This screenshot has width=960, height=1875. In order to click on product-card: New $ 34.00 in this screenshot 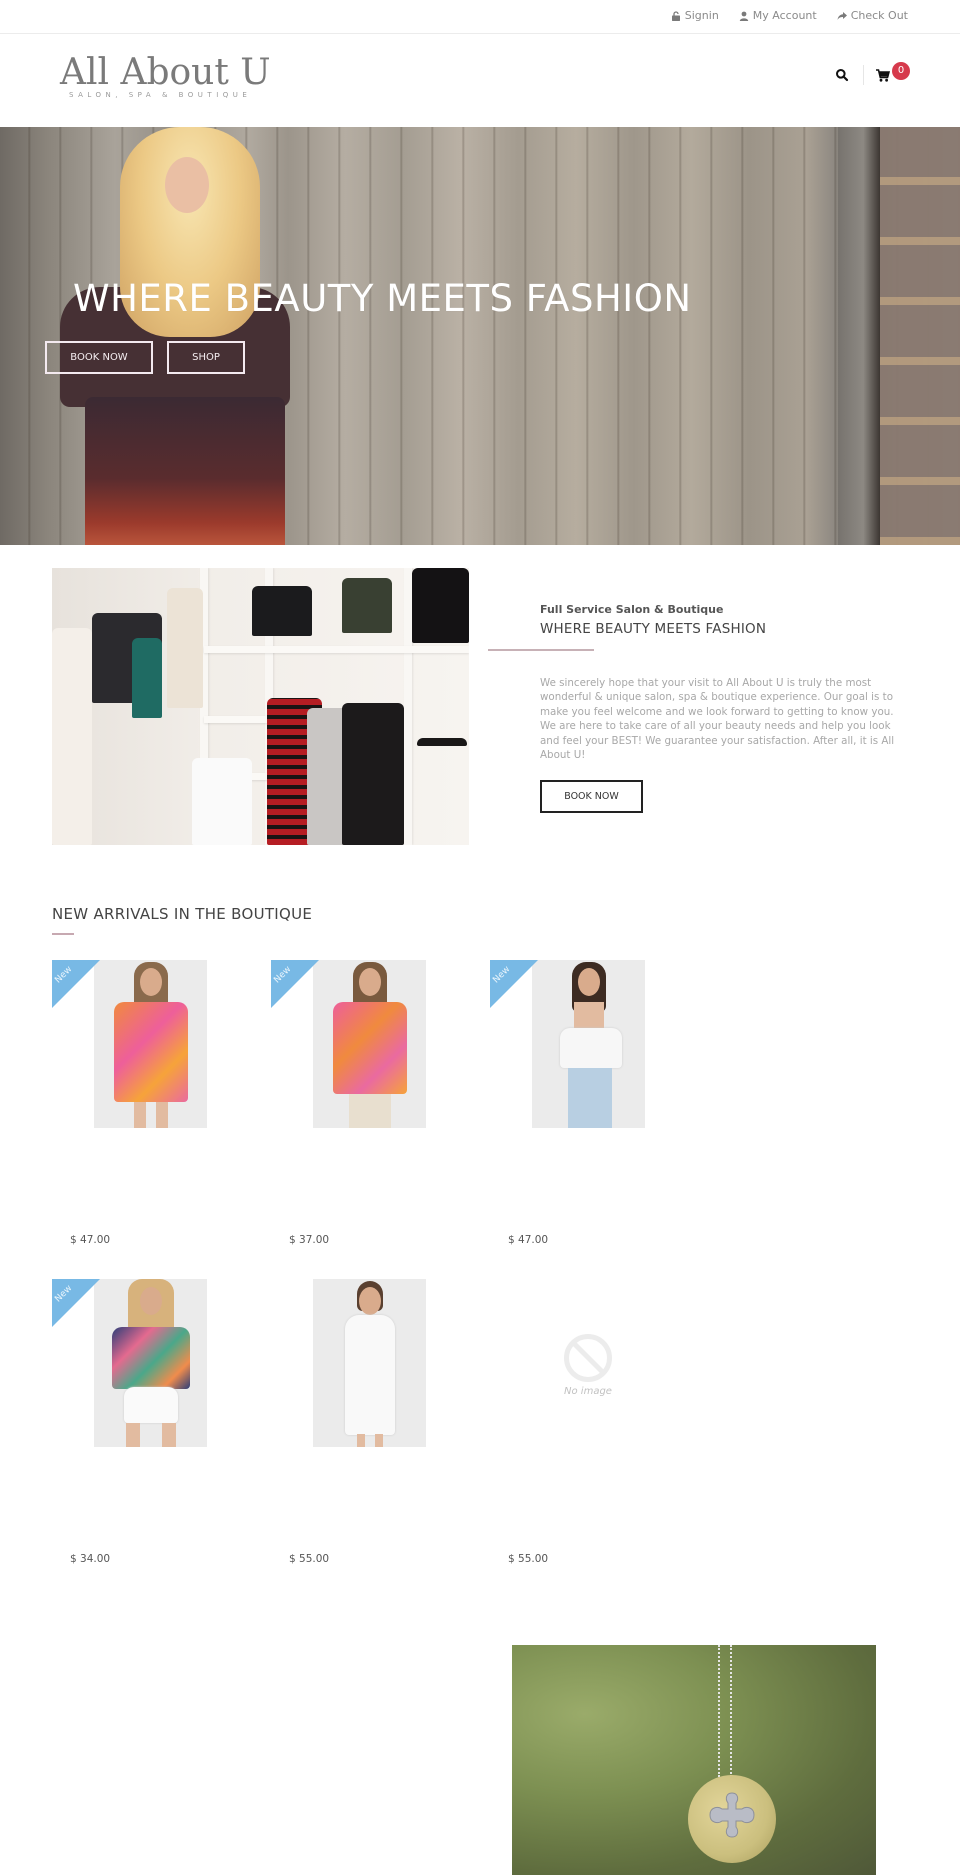, I will do `click(152, 1422)`.